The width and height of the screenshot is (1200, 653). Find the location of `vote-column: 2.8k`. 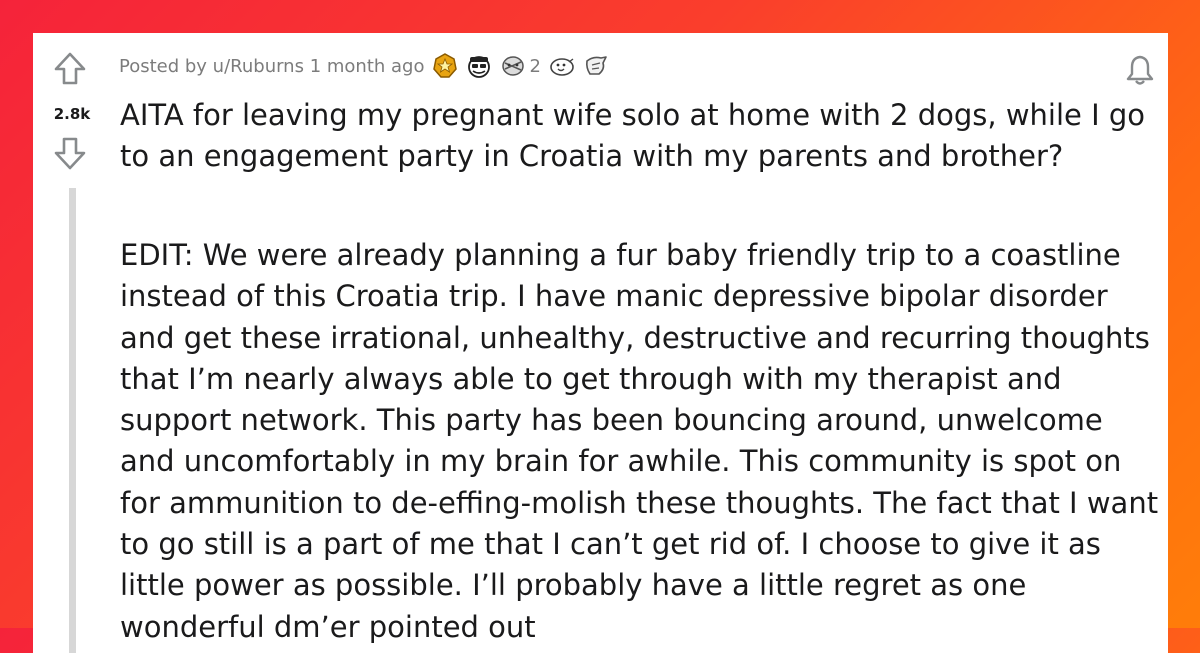

vote-column: 2.8k is located at coordinates (72, 343).